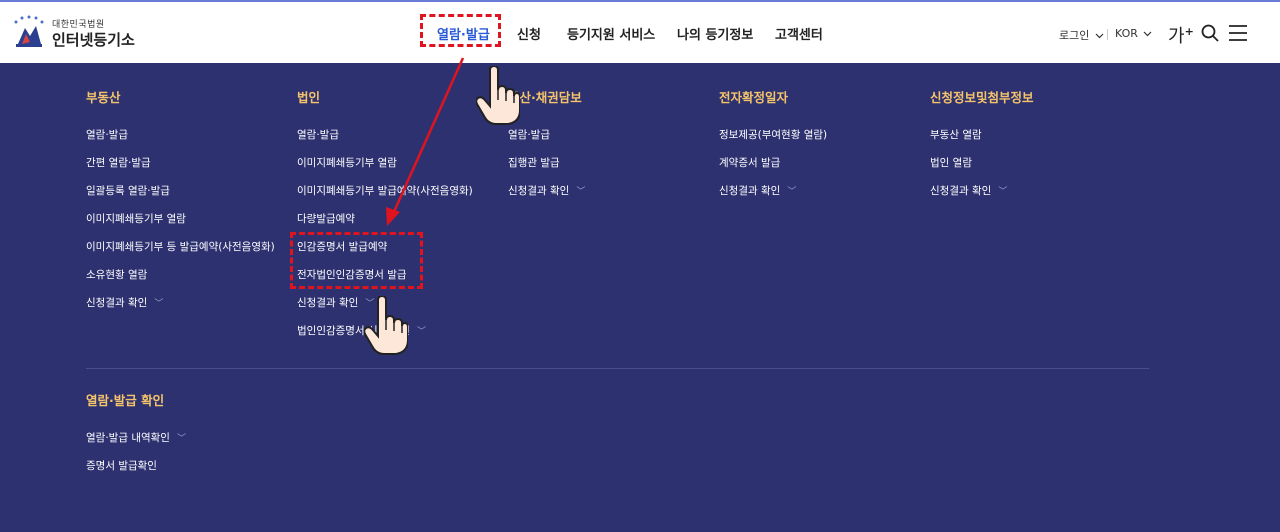  I want to click on menu-item-re-view-issue: 열람·발급, so click(107, 134).